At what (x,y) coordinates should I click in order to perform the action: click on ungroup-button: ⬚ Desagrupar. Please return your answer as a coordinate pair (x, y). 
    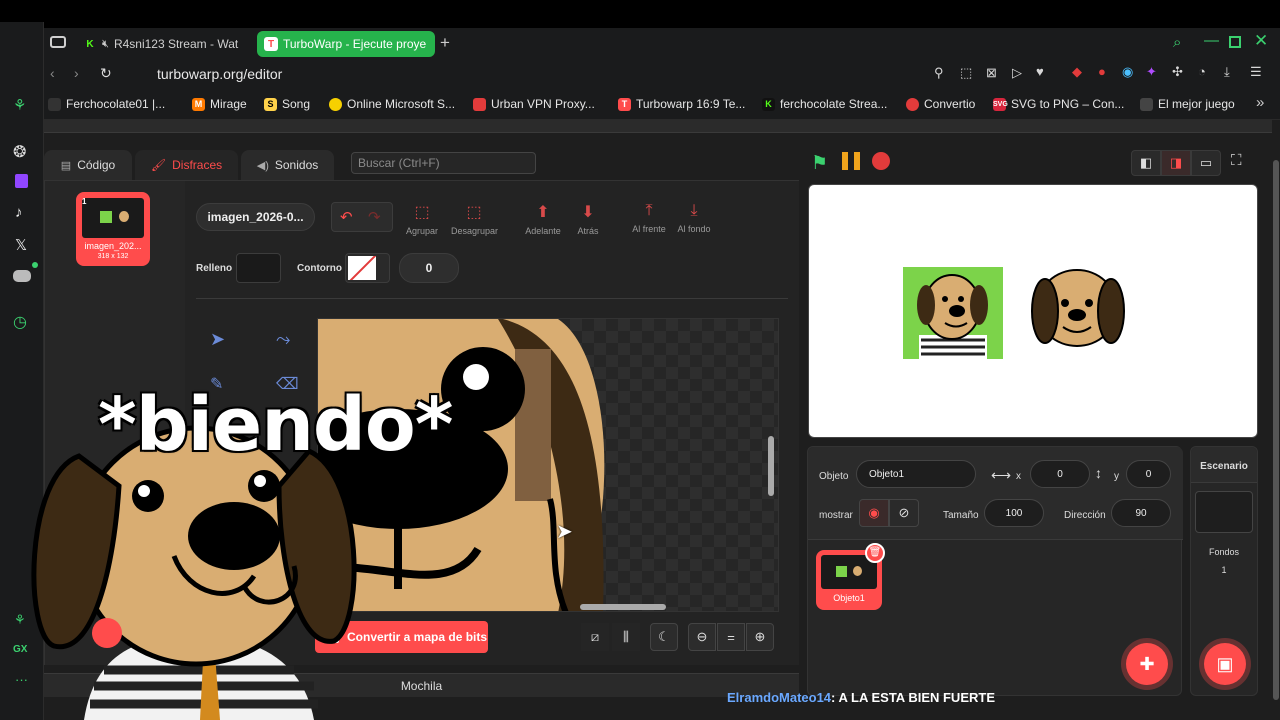
    Looking at the image, I should click on (474, 219).